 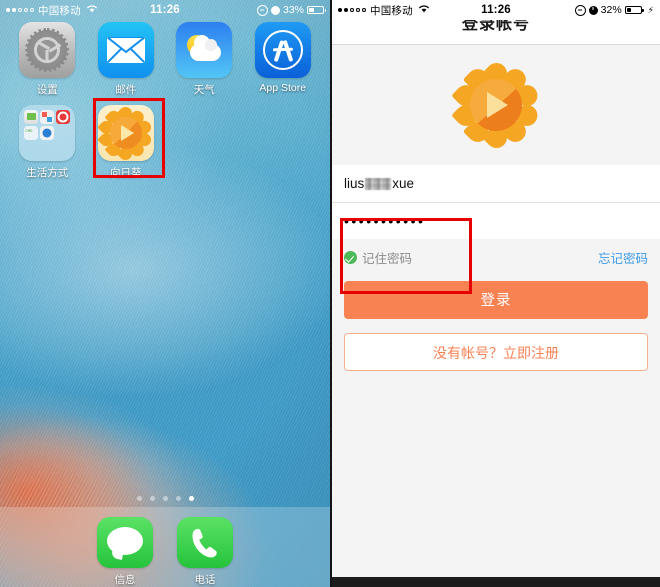 What do you see at coordinates (47, 90) in the screenshot?
I see `app-label: 设置` at bounding box center [47, 90].